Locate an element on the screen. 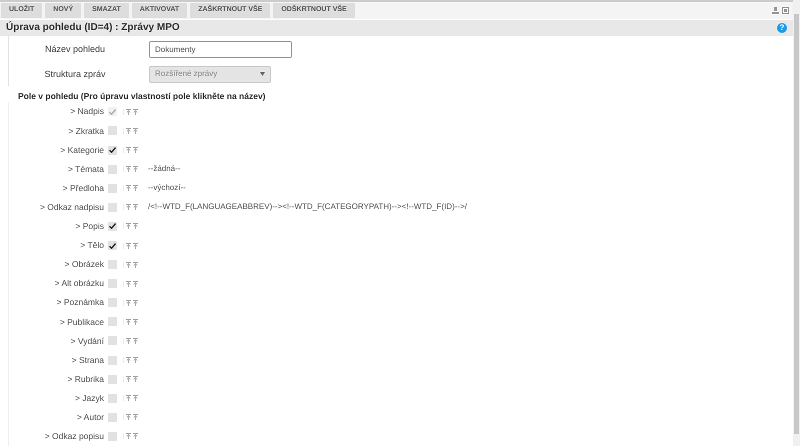 The height and width of the screenshot is (446, 800). scrollbar is located at coordinates (796, 223).